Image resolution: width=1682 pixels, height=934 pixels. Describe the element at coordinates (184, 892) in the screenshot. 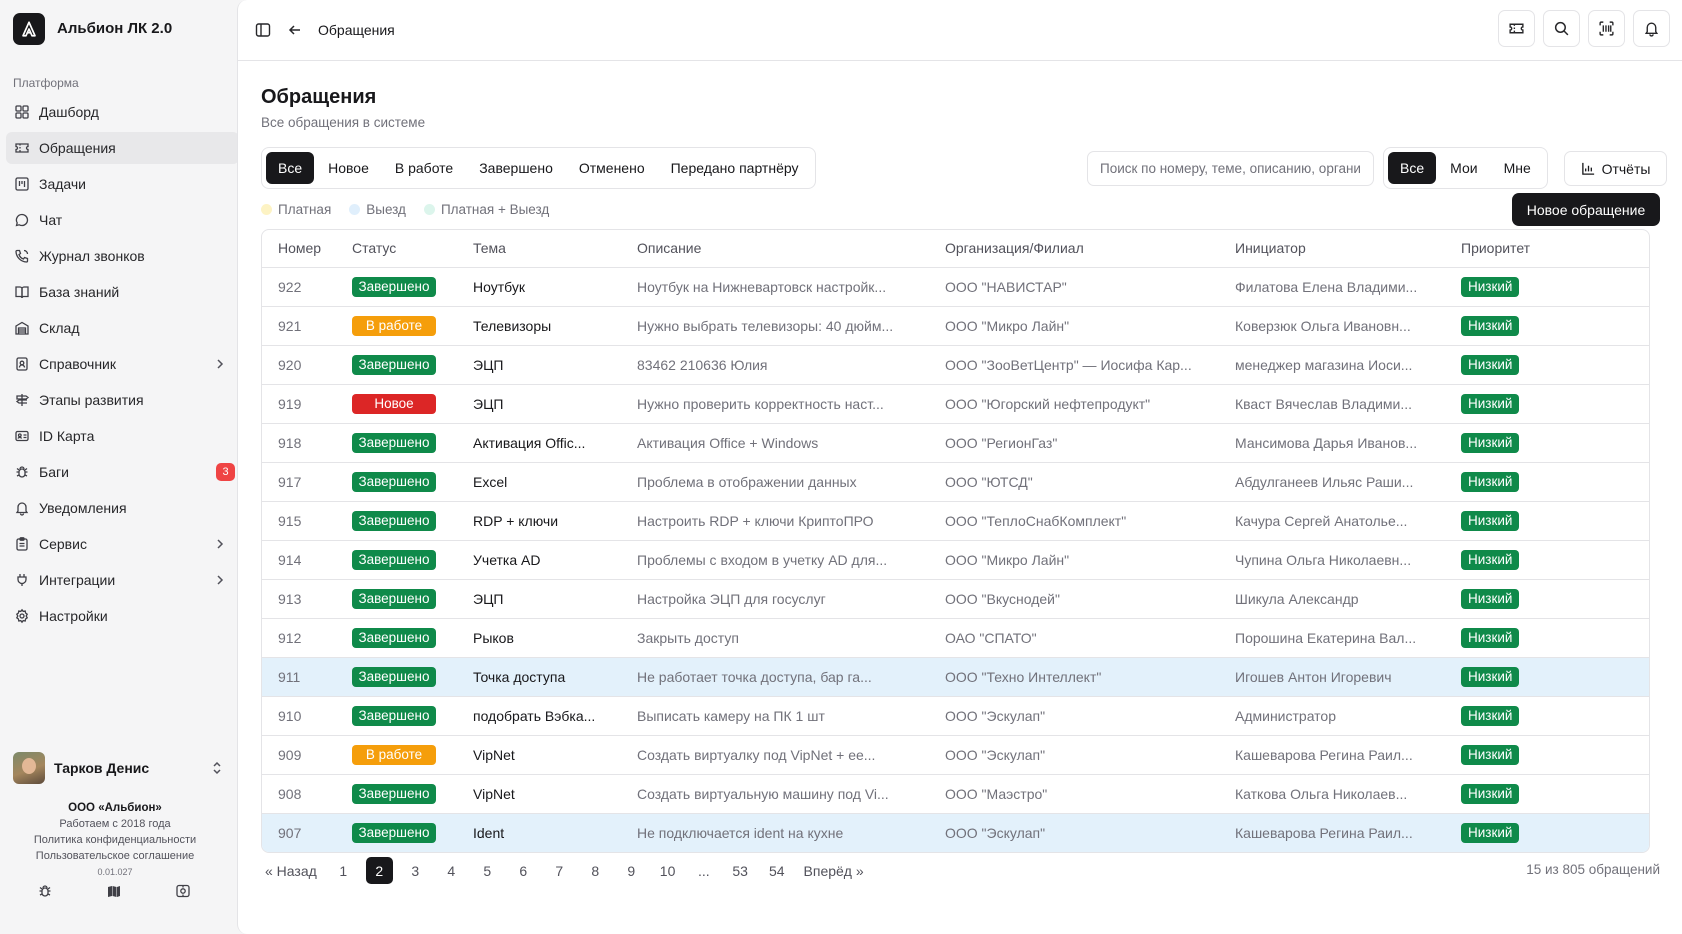

I see `settings-panel-icon` at that location.